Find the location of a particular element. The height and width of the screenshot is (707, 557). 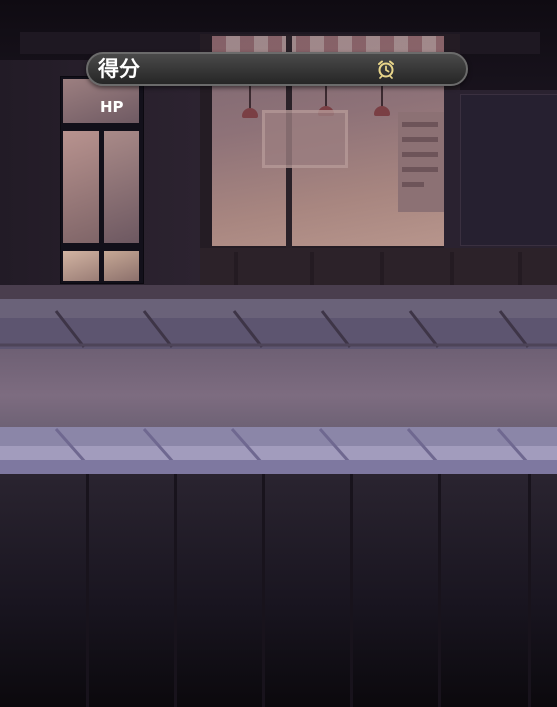

upper-sidewalk-seams is located at coordinates (278, 329).